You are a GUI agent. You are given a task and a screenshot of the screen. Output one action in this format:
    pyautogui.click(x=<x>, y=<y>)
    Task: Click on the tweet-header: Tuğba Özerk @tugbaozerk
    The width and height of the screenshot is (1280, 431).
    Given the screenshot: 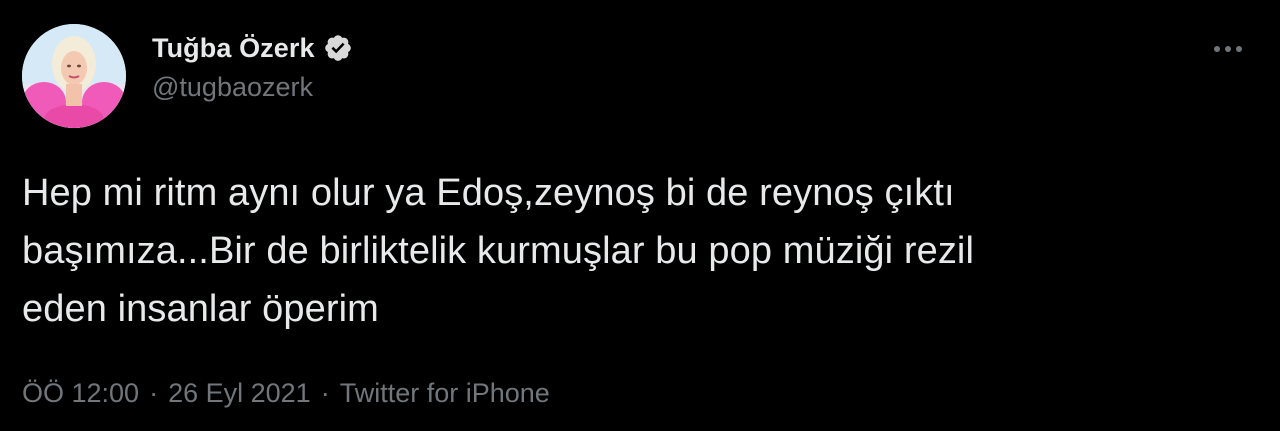 What is the action you would take?
    pyautogui.click(x=252, y=66)
    